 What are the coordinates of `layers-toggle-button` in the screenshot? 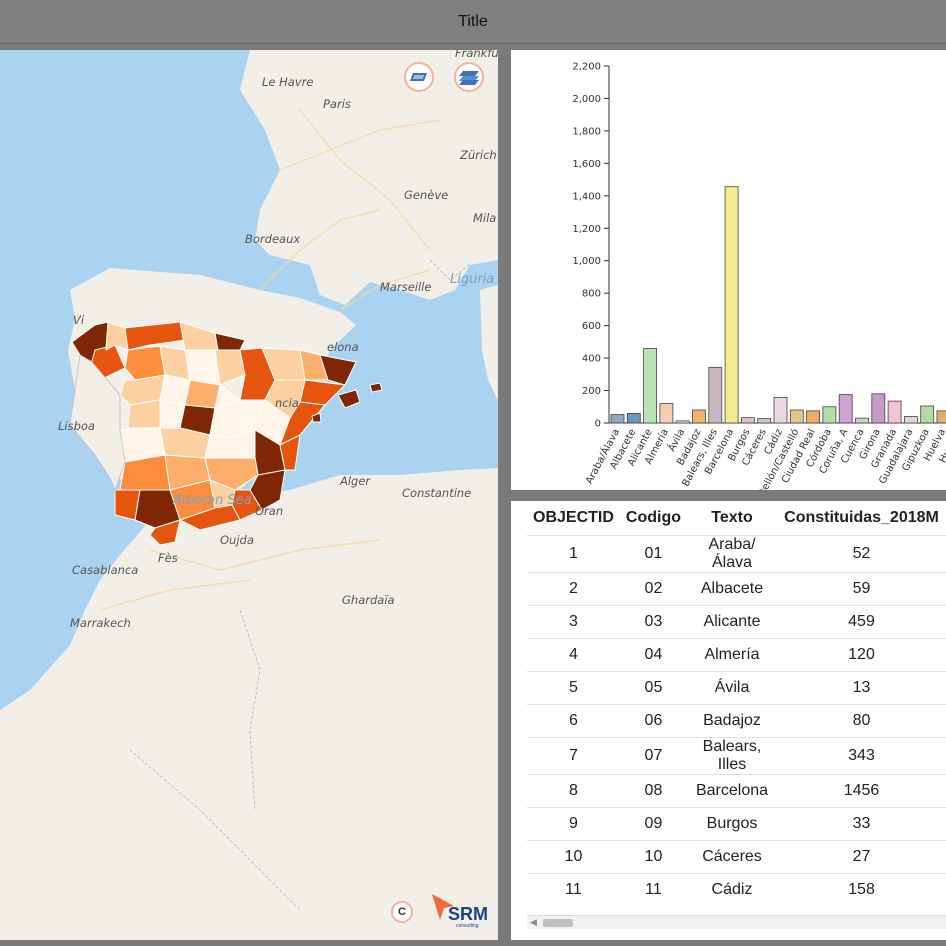 It's located at (469, 77).